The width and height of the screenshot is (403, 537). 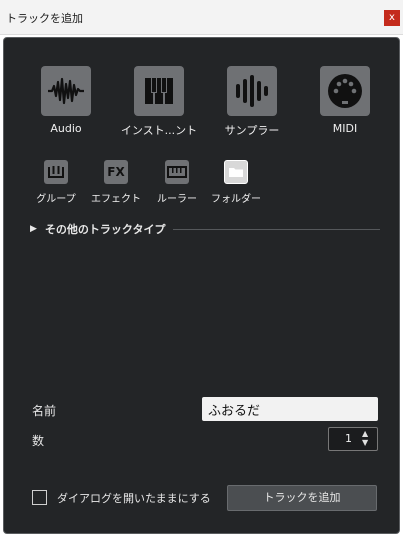 I want to click on window-title: トラックを追加, so click(x=44, y=18).